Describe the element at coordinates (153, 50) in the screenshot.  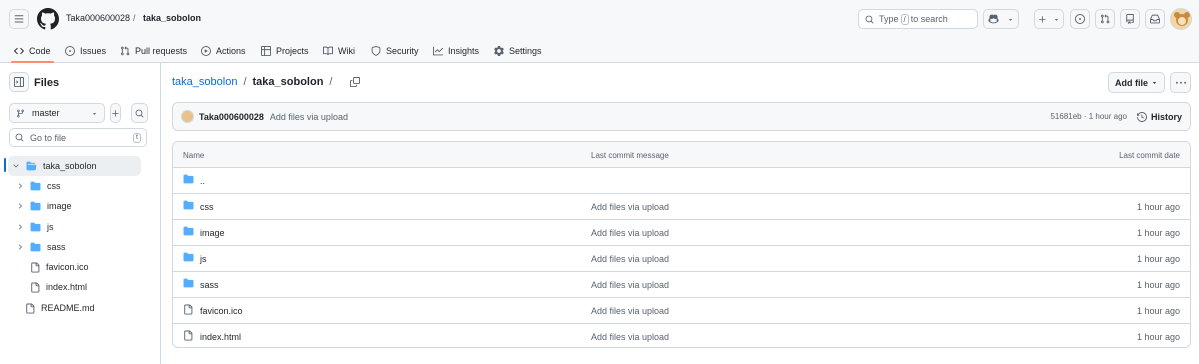
I see `tab-pull-requests: Pull requests` at that location.